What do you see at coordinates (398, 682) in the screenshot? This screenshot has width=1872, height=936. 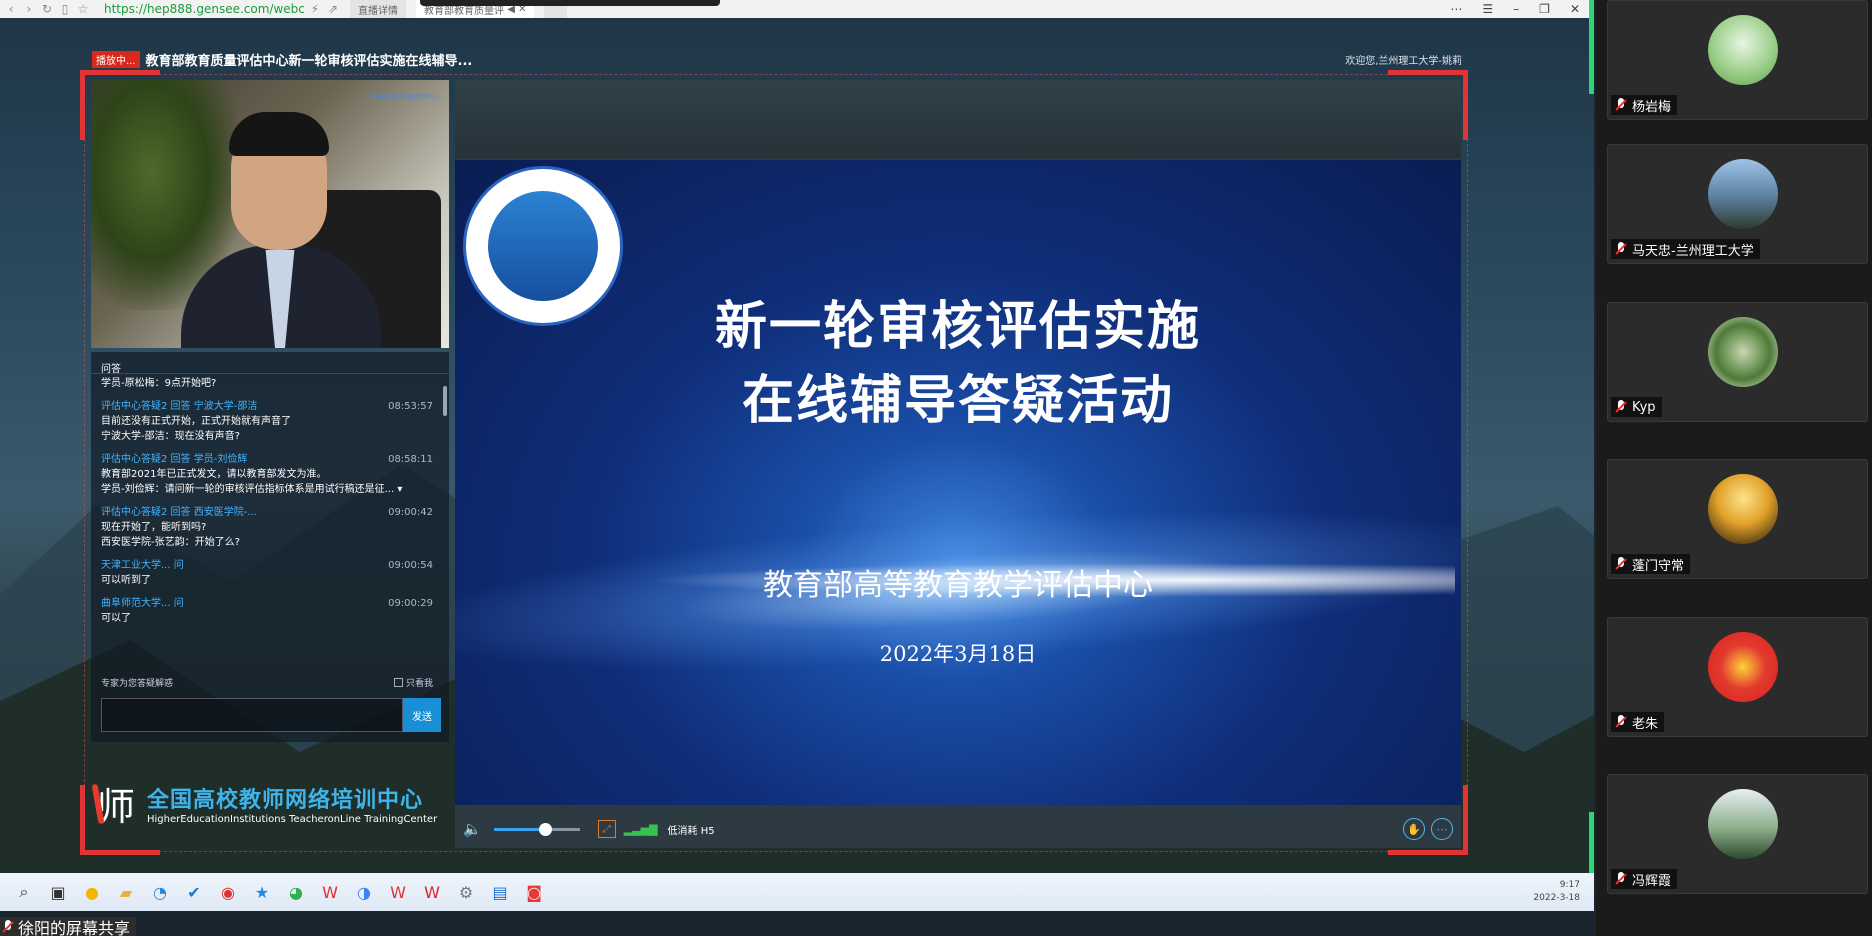 I see `only-me-checkbox` at bounding box center [398, 682].